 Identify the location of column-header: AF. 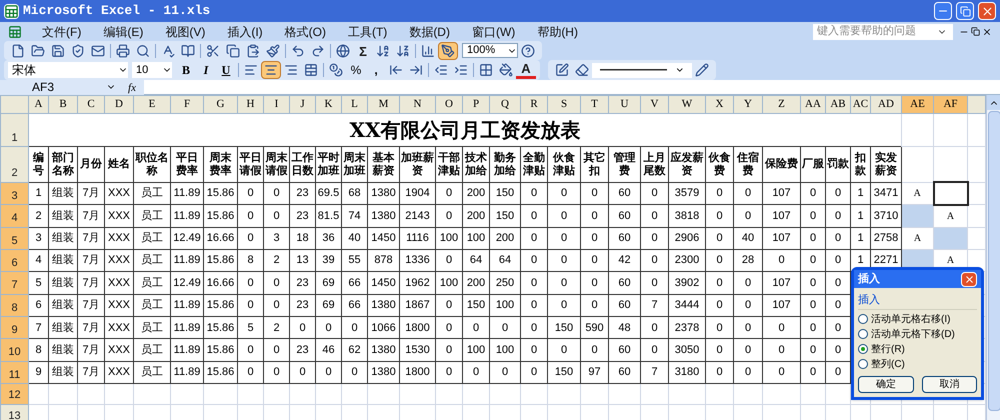
(951, 105).